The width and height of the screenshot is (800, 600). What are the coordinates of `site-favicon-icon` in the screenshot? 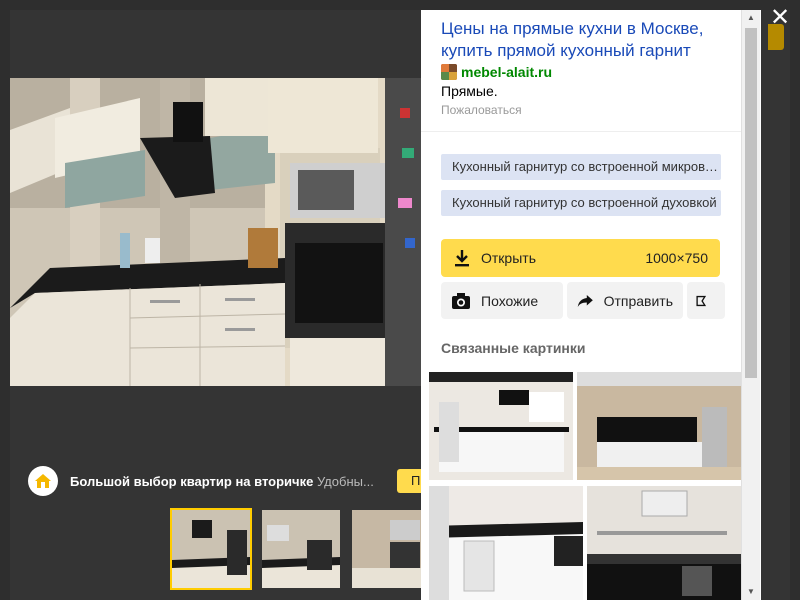 It's located at (449, 72).